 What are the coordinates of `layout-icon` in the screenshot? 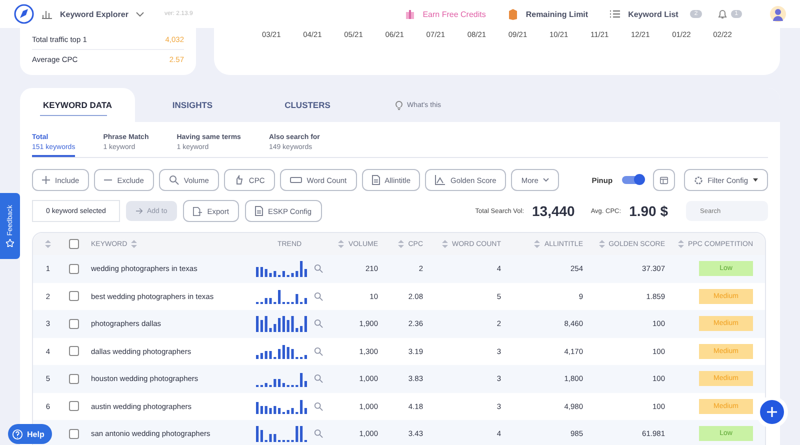 It's located at (664, 180).